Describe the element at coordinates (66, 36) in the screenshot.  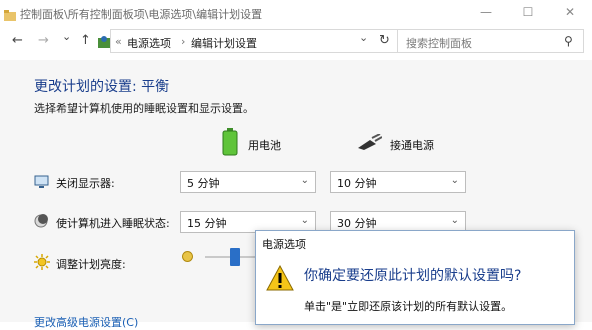
I see `recent-dropdown-button: ⌄` at that location.